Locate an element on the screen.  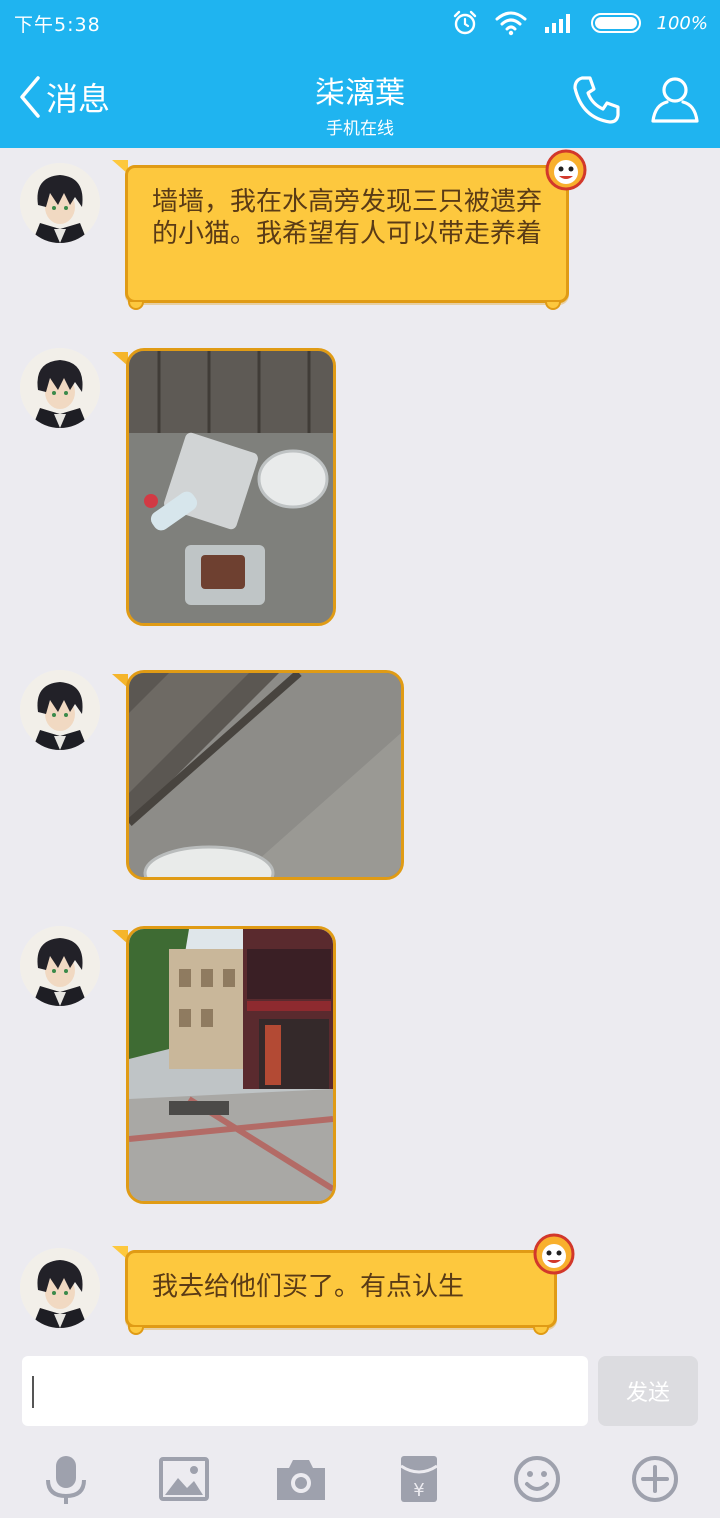
text-caret is located at coordinates (33, 1392).